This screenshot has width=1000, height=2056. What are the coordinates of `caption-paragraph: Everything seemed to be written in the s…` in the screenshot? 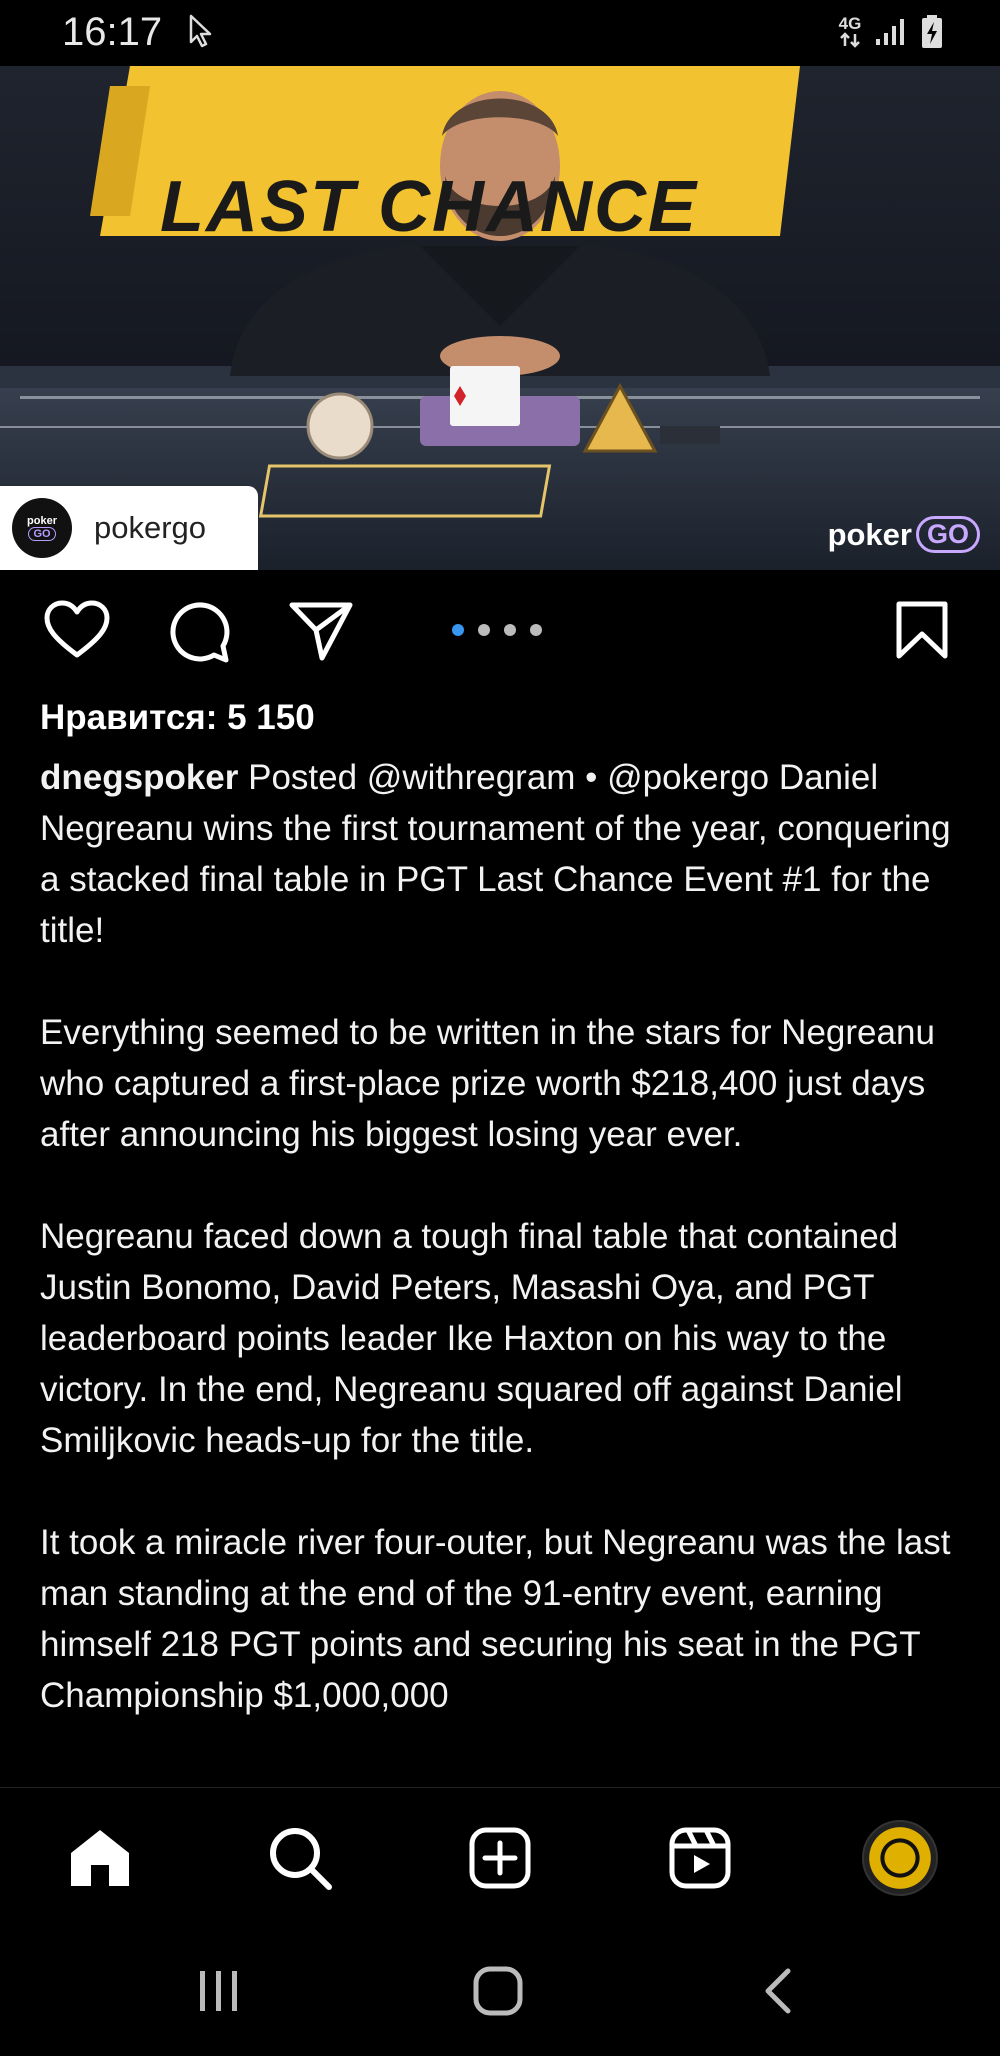 It's located at (487, 1083).